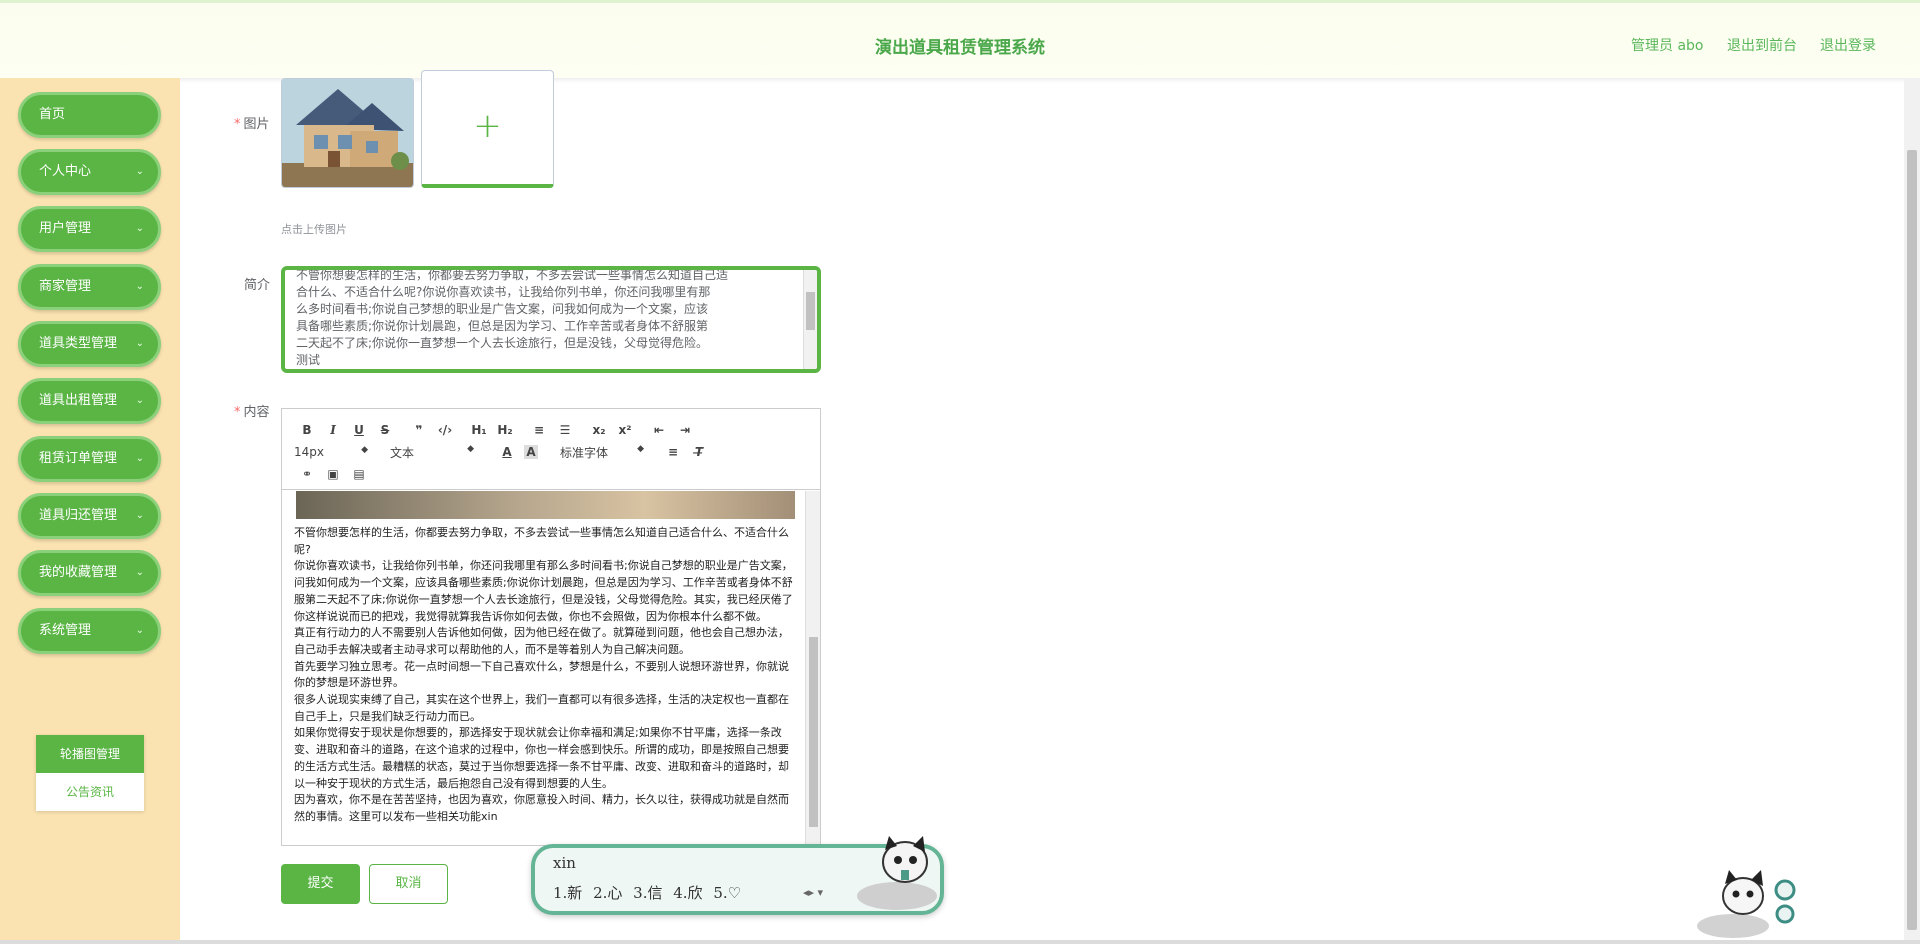 Image resolution: width=1920 pixels, height=944 pixels. I want to click on sidebar-item-3: 用户管理 ⌄, so click(89, 229).